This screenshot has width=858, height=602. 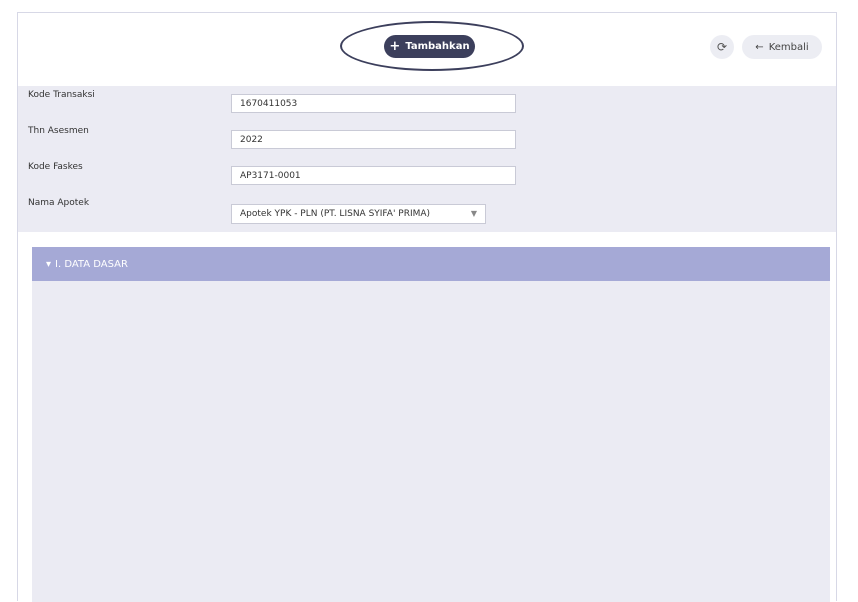 What do you see at coordinates (759, 47) in the screenshot?
I see `arrow-left-icon: ←` at bounding box center [759, 47].